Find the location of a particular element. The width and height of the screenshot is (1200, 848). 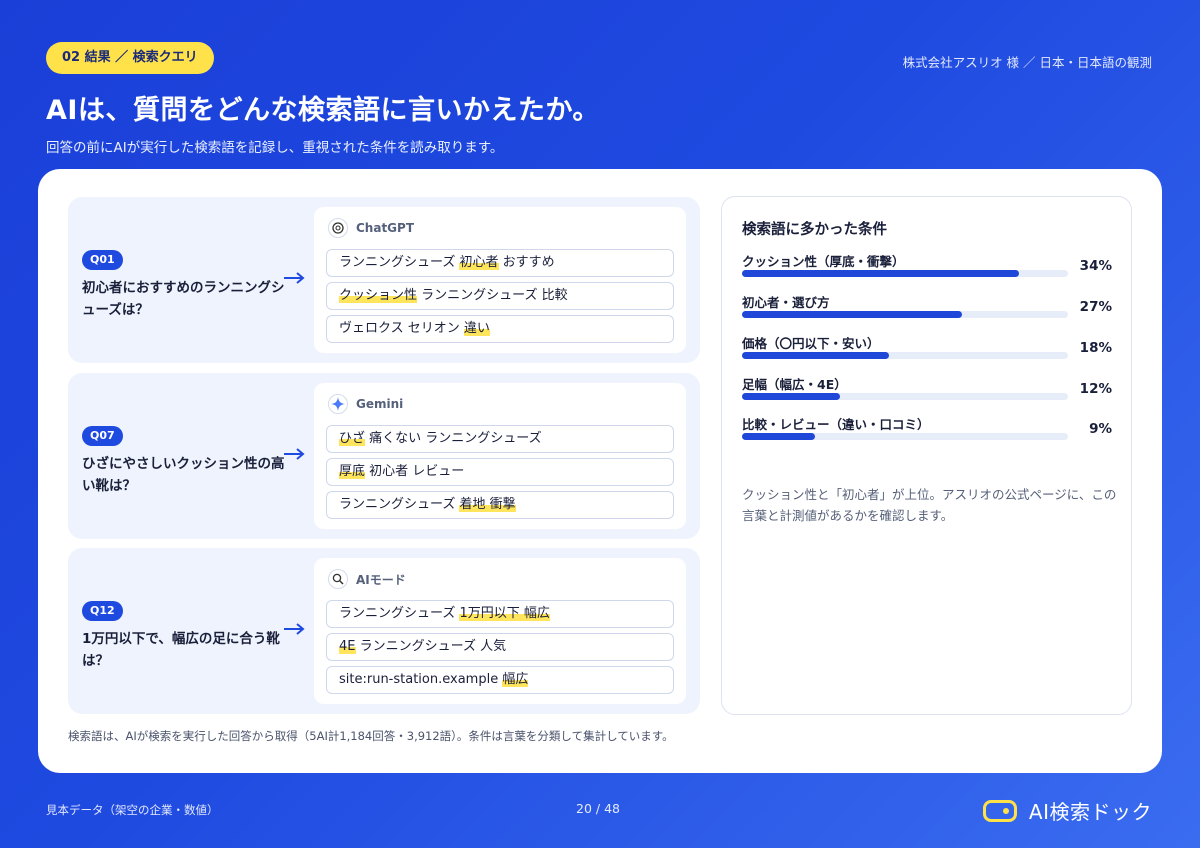

condition-label: クッション性（厚底・衝撃） is located at coordinates (823, 261).